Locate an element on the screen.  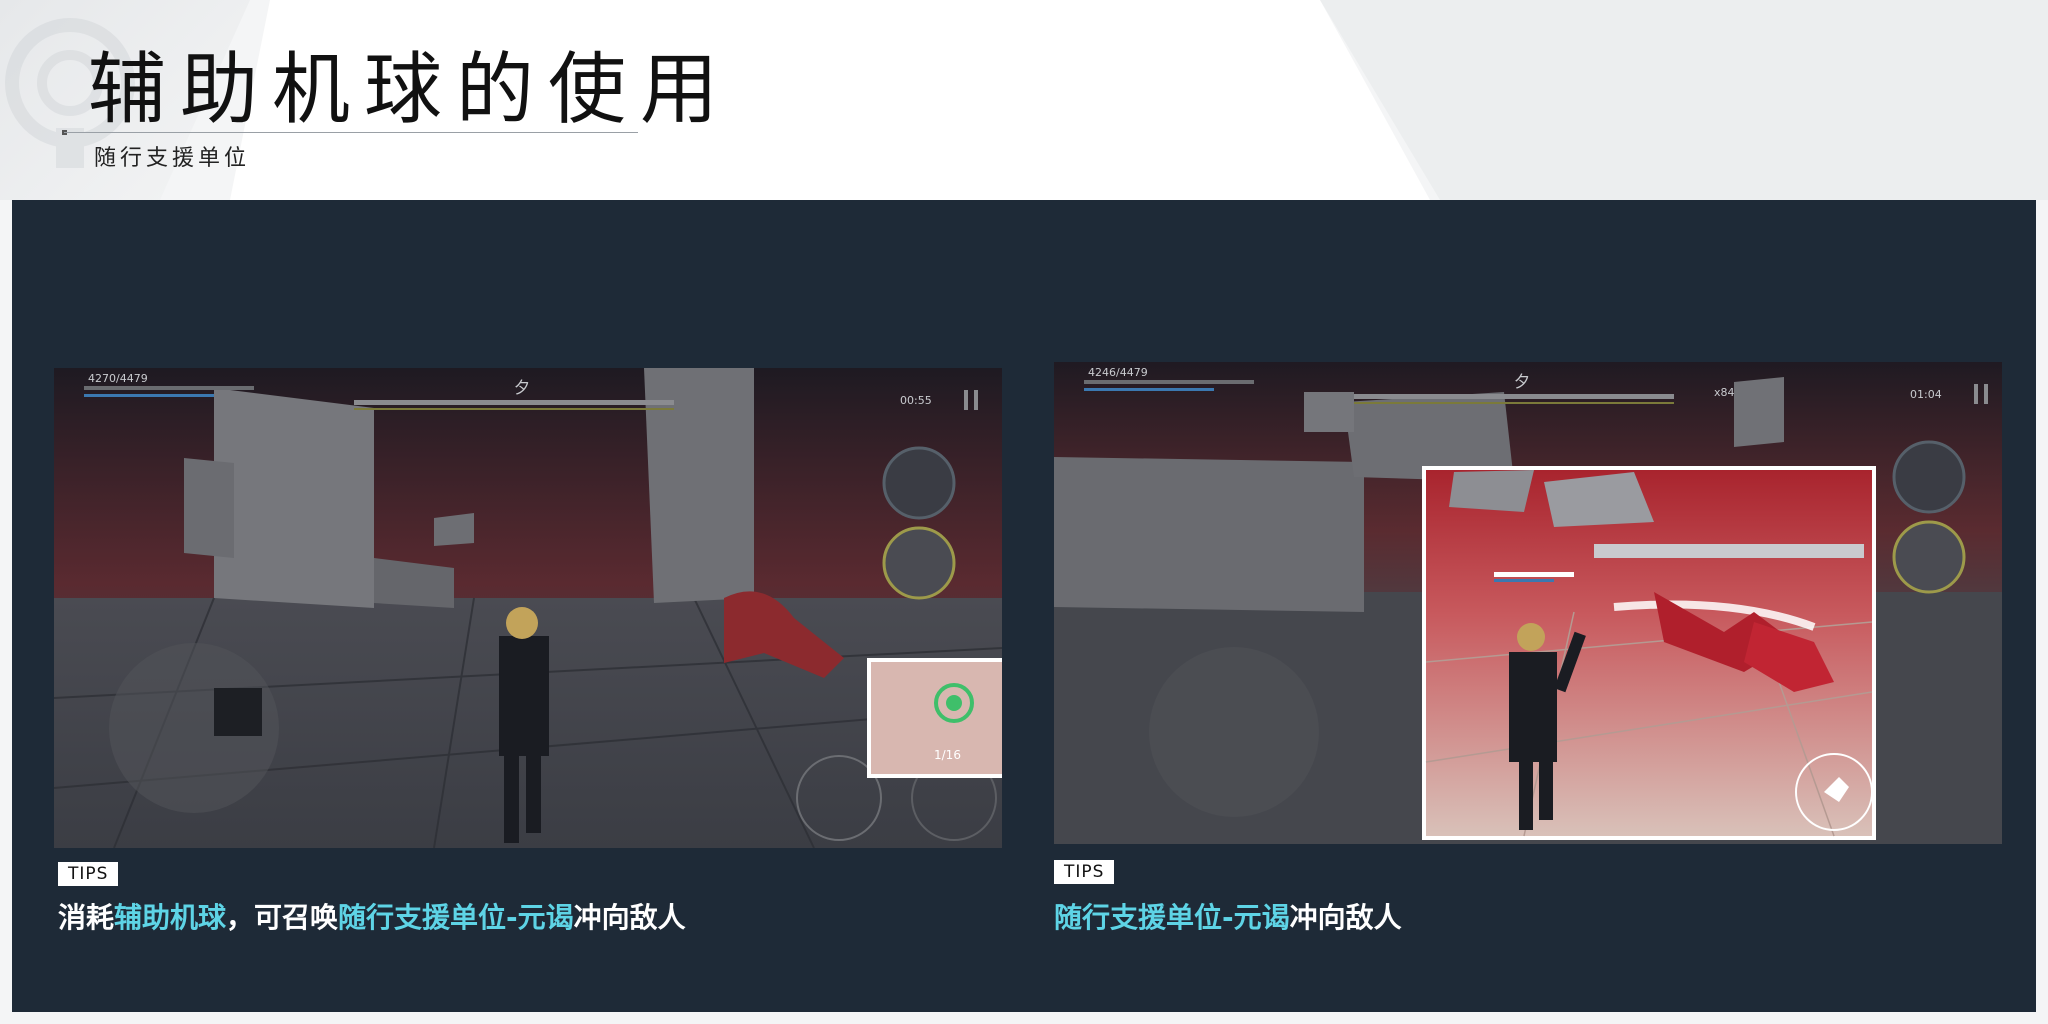
caption-left: 消耗辅助机球，可召唤随行支援单位-元谒冲向敌人 is located at coordinates (372, 916).